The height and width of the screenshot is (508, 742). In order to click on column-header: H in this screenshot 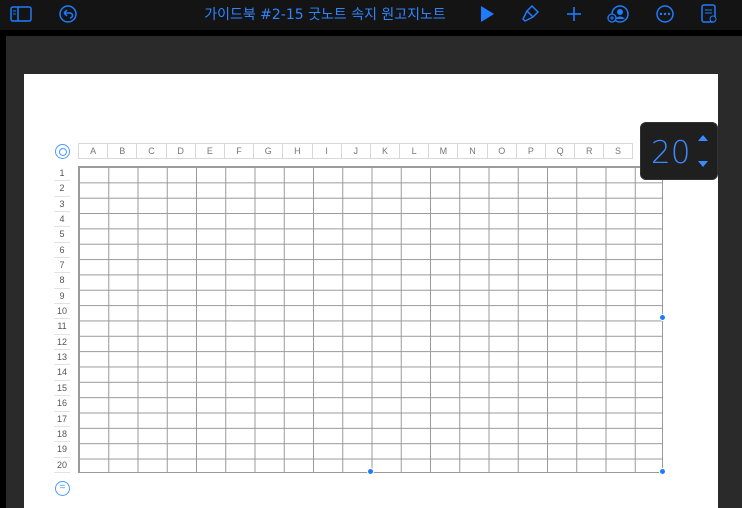, I will do `click(297, 151)`.